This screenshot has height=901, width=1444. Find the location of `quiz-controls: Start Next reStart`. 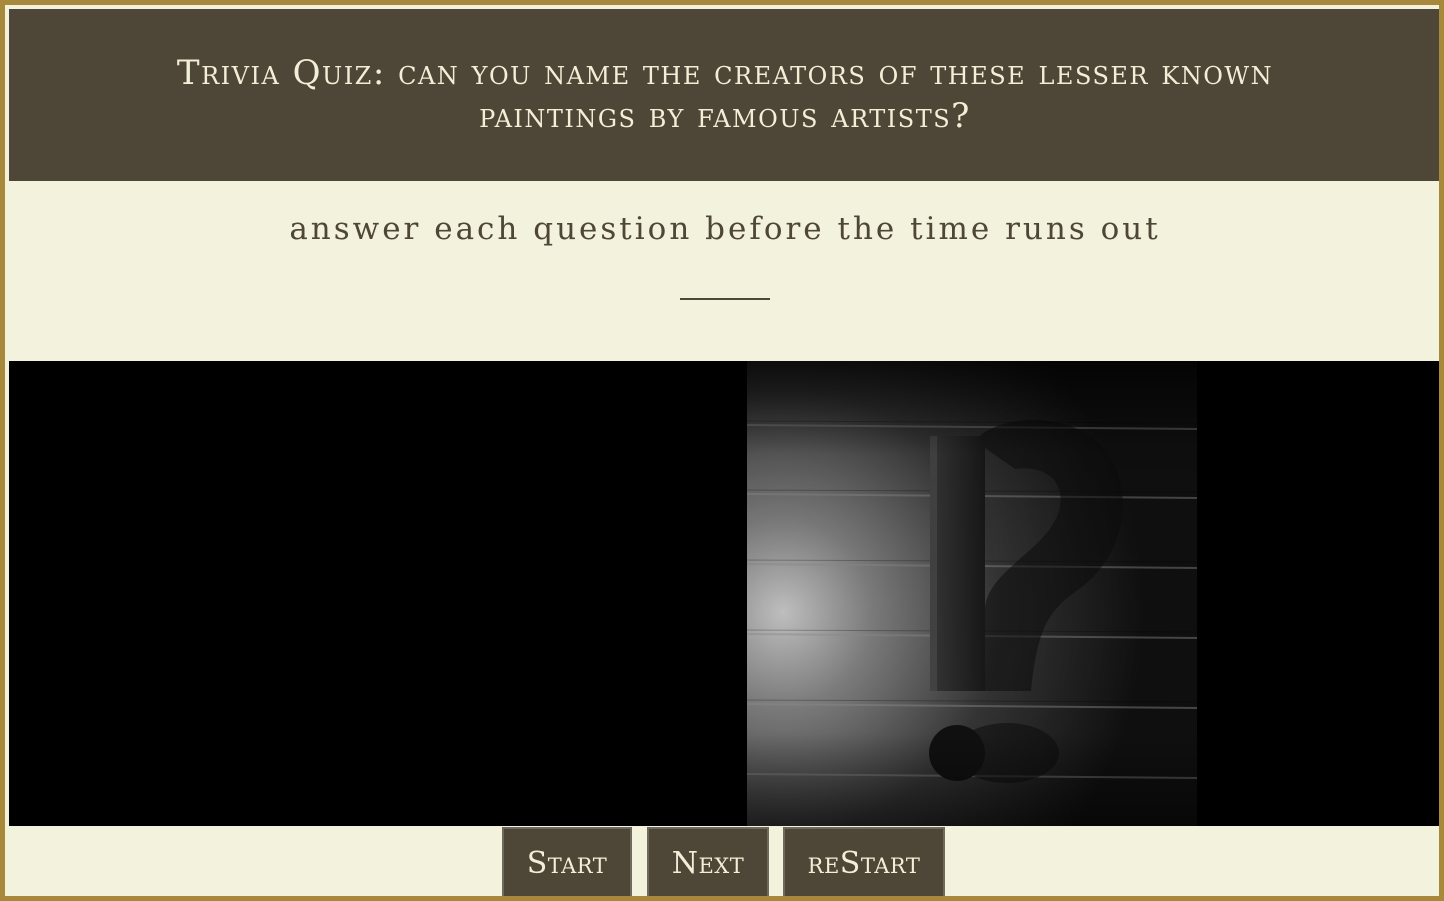

quiz-controls: Start Next reStart is located at coordinates (724, 861).